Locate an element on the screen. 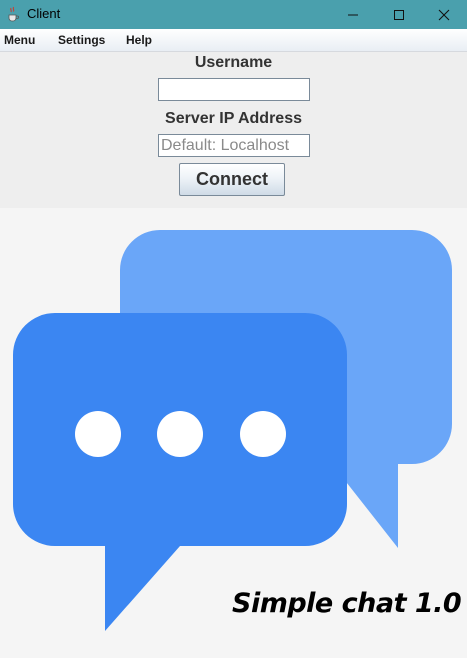 The height and width of the screenshot is (658, 467). java-cup-icon is located at coordinates (14, 14).